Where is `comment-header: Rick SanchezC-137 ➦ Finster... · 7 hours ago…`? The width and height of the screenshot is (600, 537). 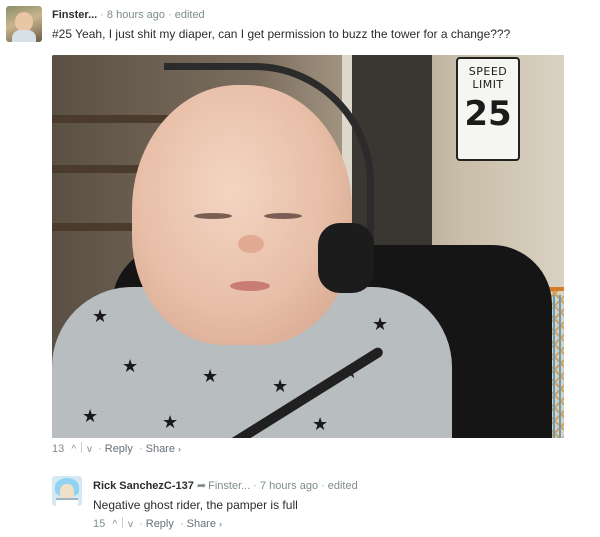 comment-header: Rick SanchezC-137 ➦ Finster... · 7 hours ago… is located at coordinates (225, 486).